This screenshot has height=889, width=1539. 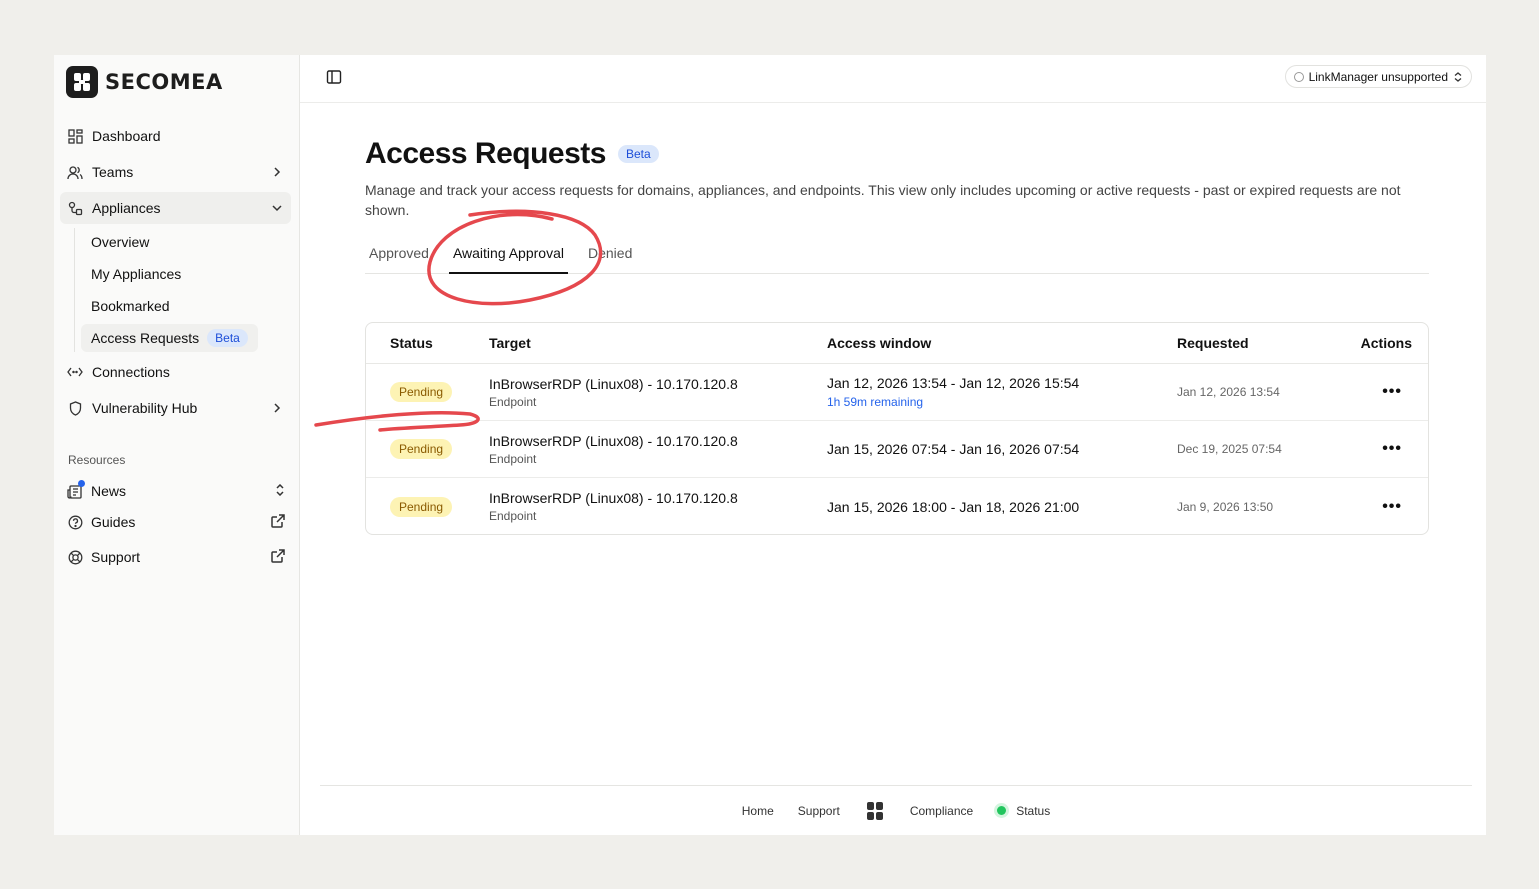 What do you see at coordinates (75, 408) in the screenshot?
I see `shield-icon` at bounding box center [75, 408].